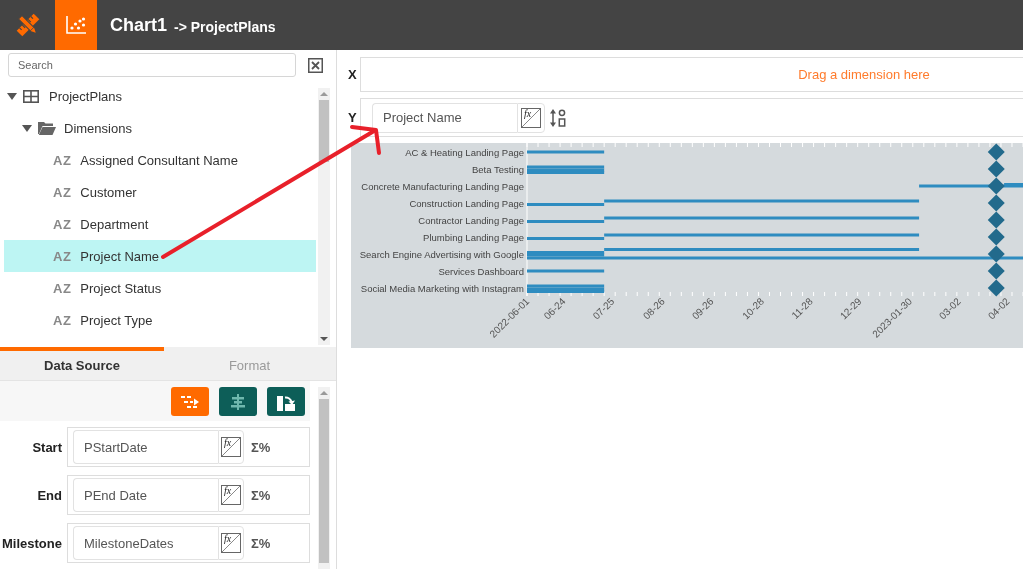 This screenshot has width=1023, height=569. I want to click on input-field: PStartDate, so click(145, 447).